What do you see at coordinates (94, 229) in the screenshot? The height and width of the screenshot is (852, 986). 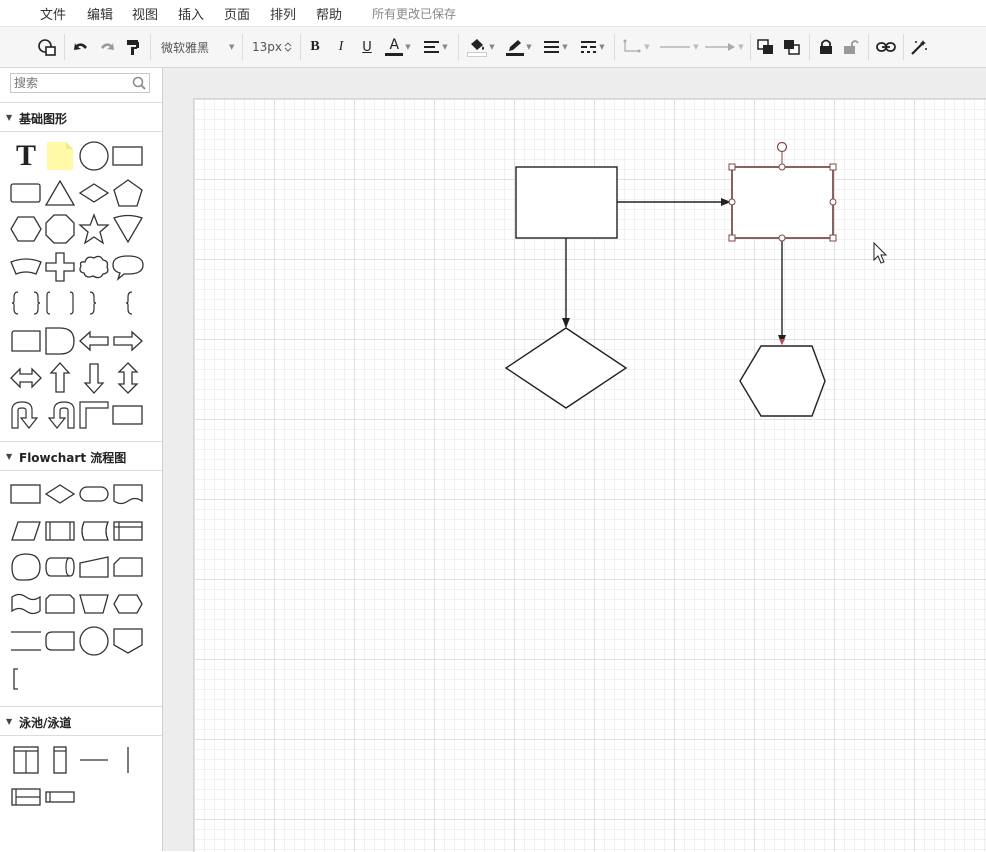 I see `shape-star` at bounding box center [94, 229].